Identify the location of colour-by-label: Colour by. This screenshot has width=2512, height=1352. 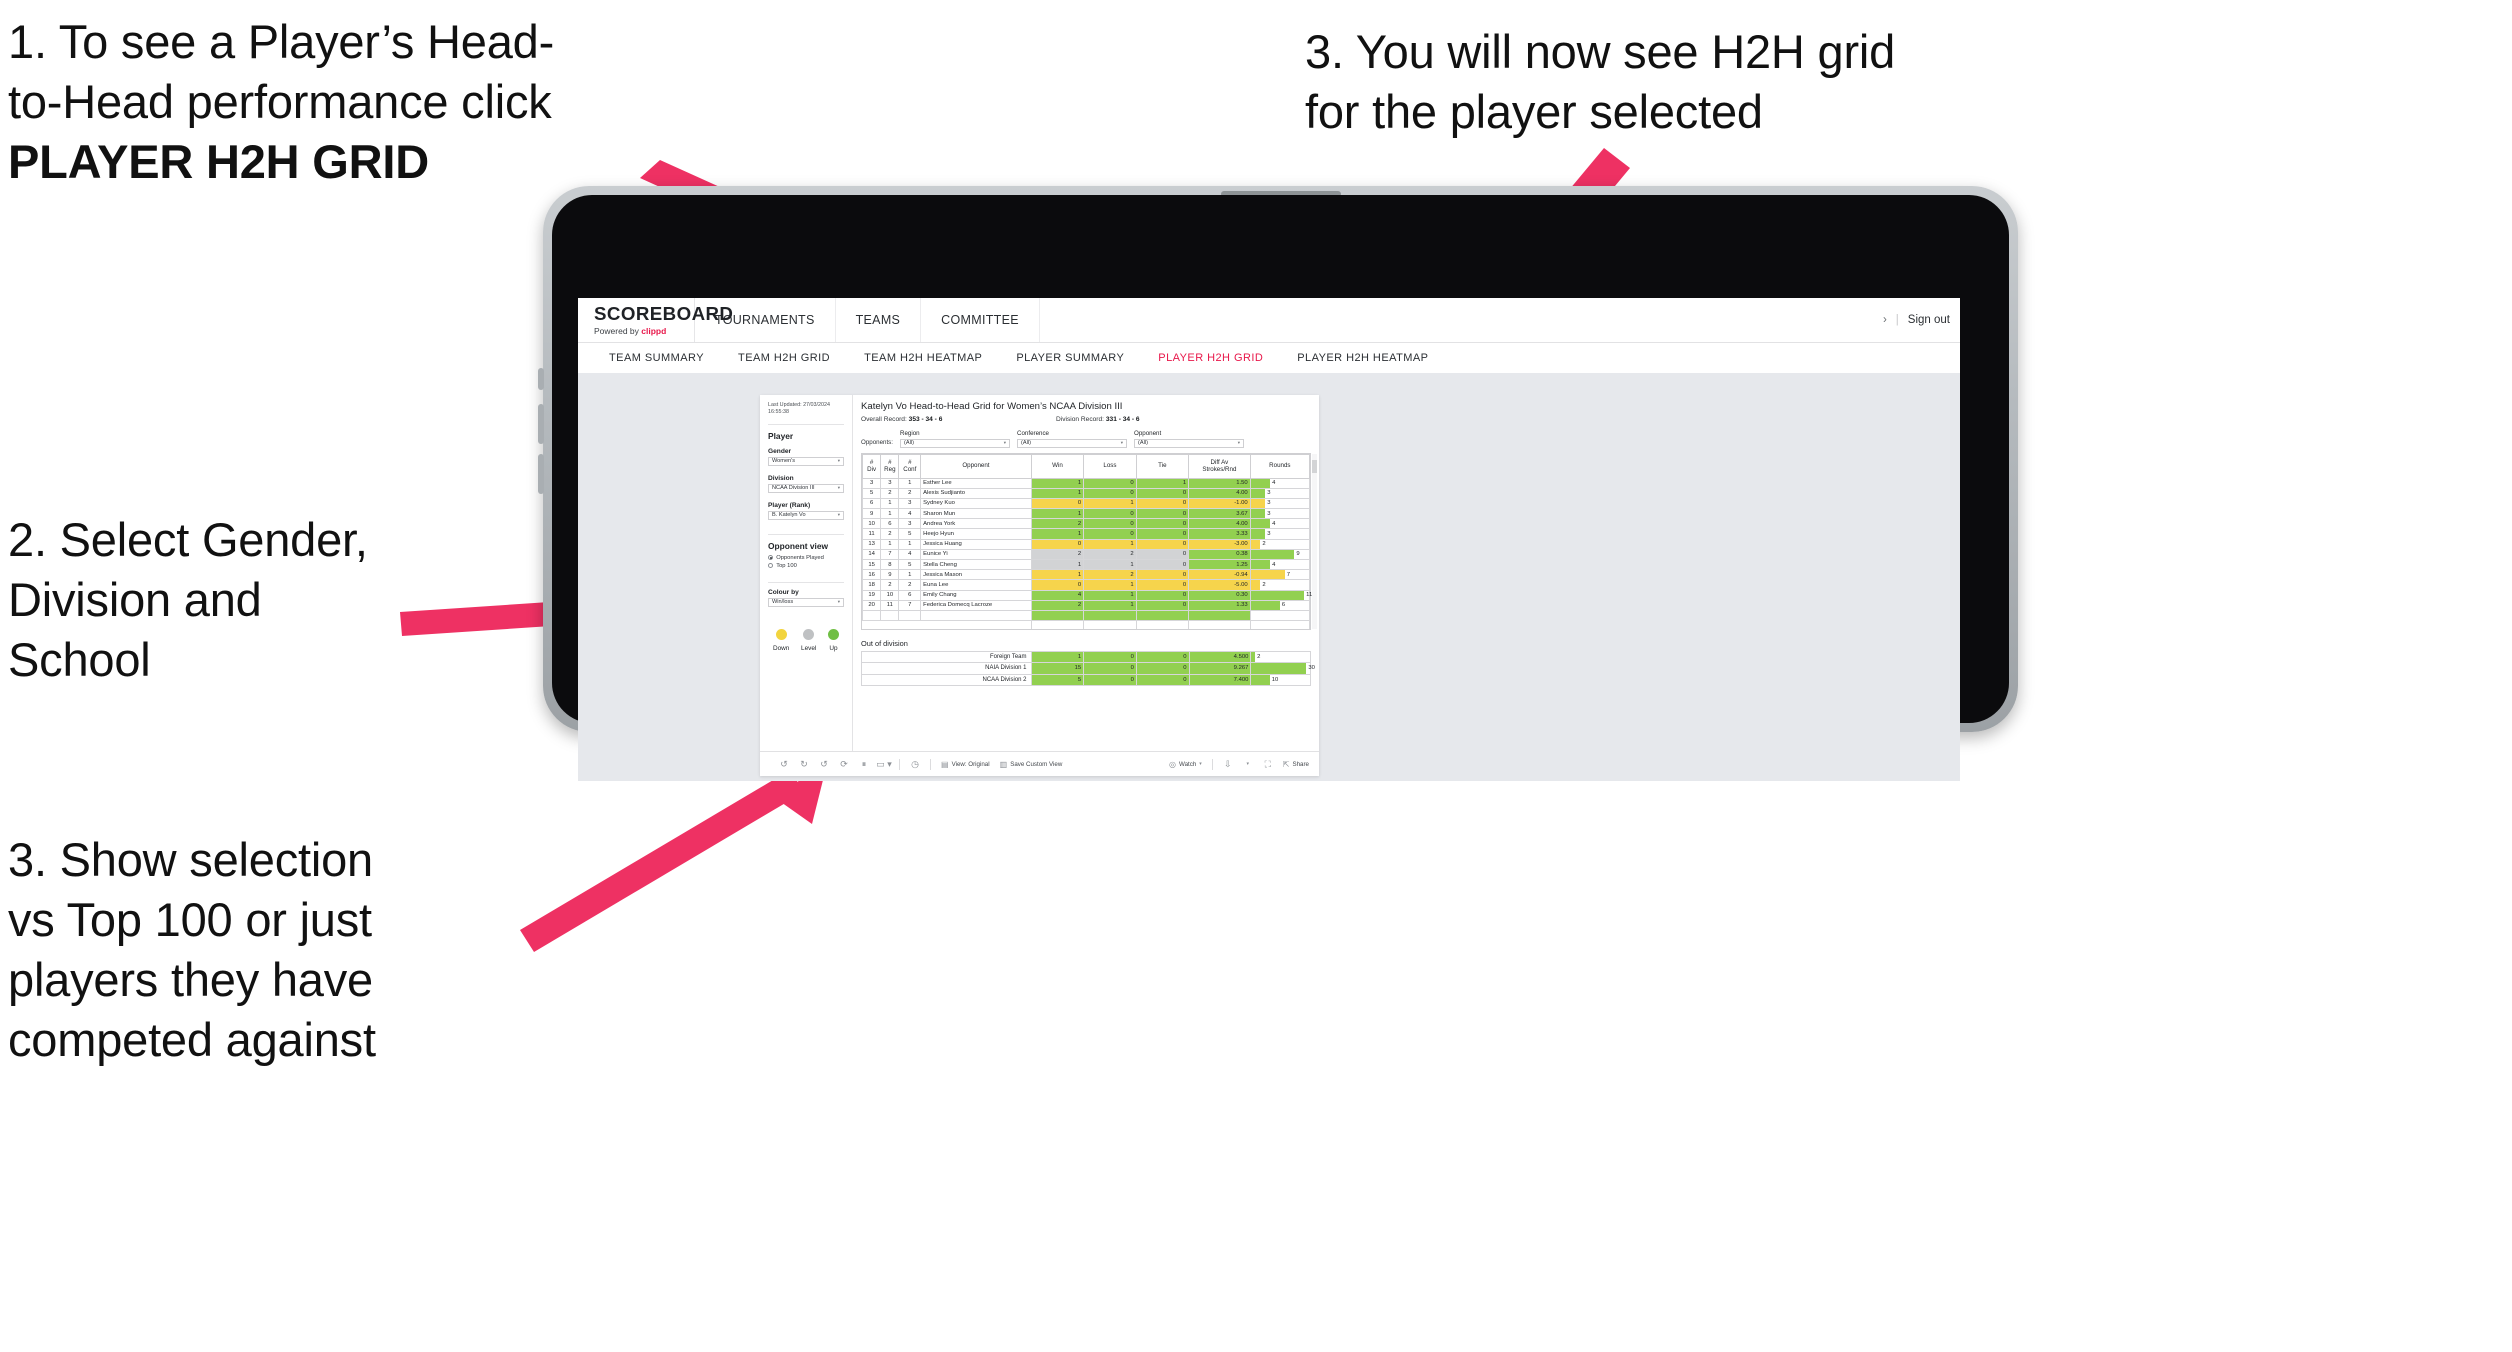
(783, 592).